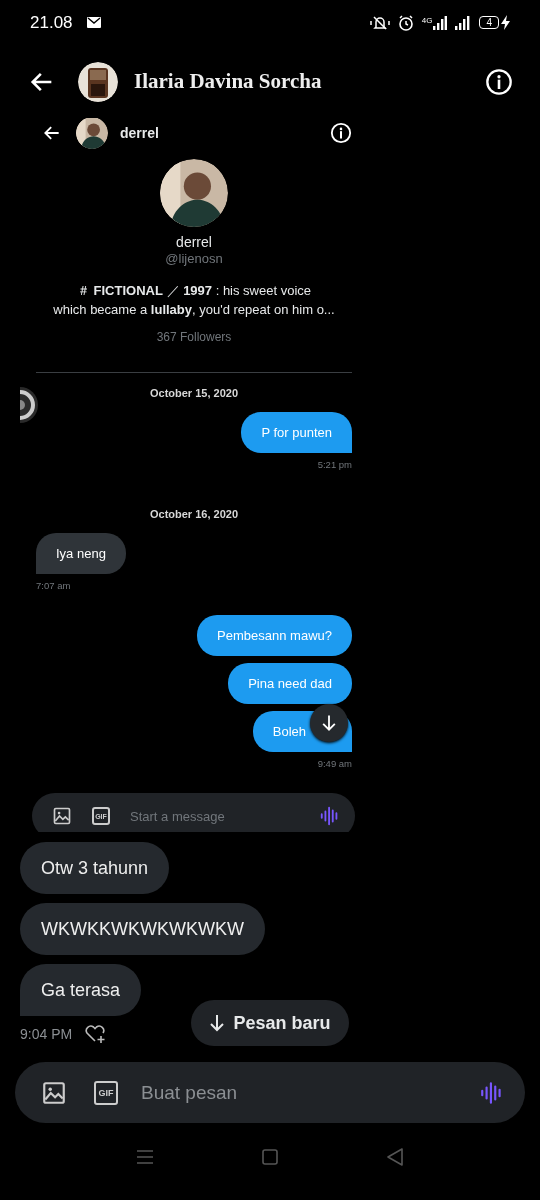  Describe the element at coordinates (505, 22) in the screenshot. I see `charging-icon` at that location.